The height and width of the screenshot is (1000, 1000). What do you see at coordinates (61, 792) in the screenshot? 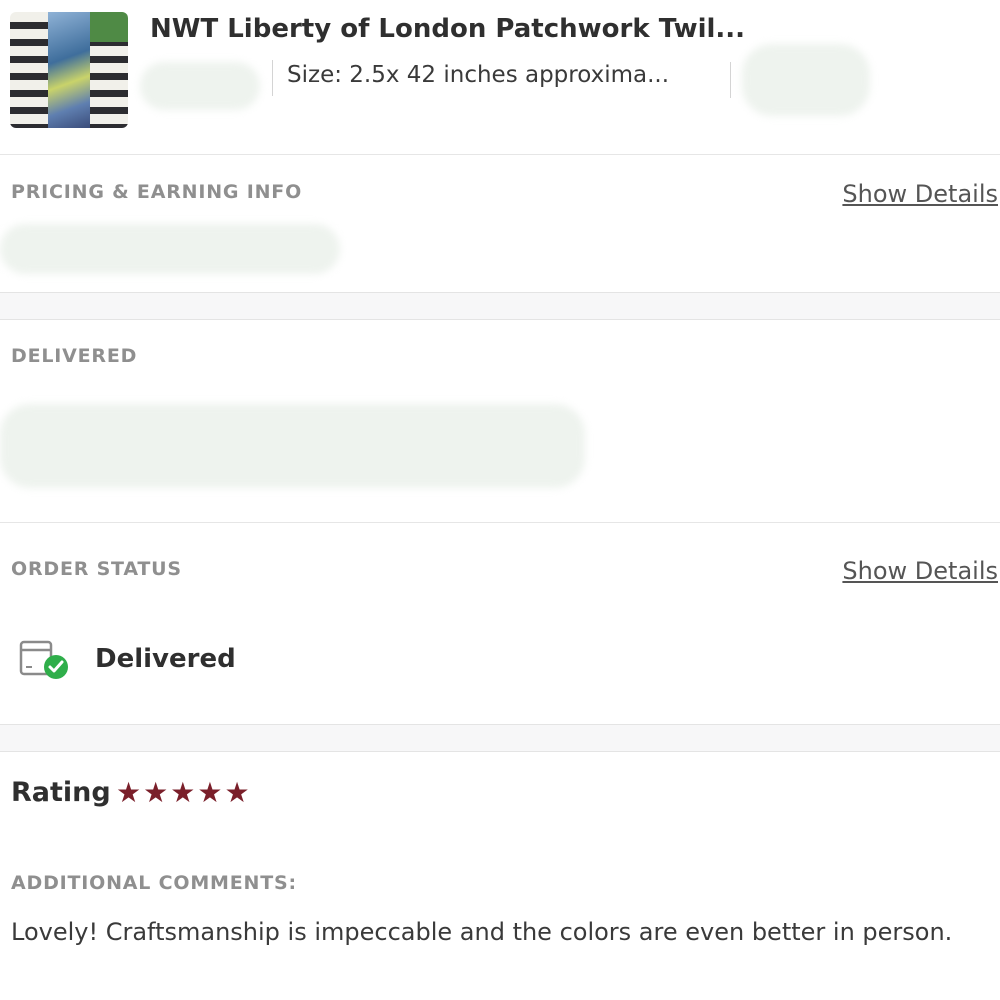
I see `rating-label: Rating` at bounding box center [61, 792].